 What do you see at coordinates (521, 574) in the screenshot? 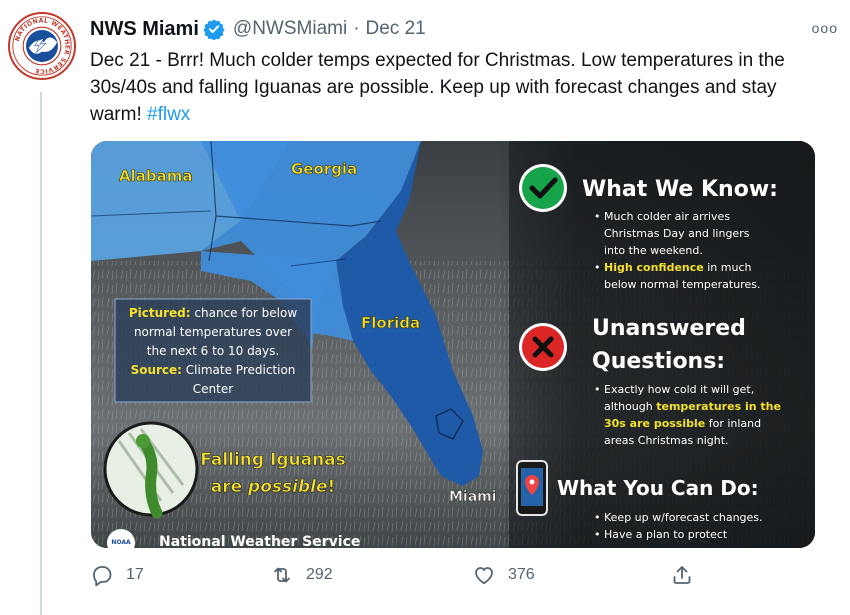
I see `like-count: 376` at bounding box center [521, 574].